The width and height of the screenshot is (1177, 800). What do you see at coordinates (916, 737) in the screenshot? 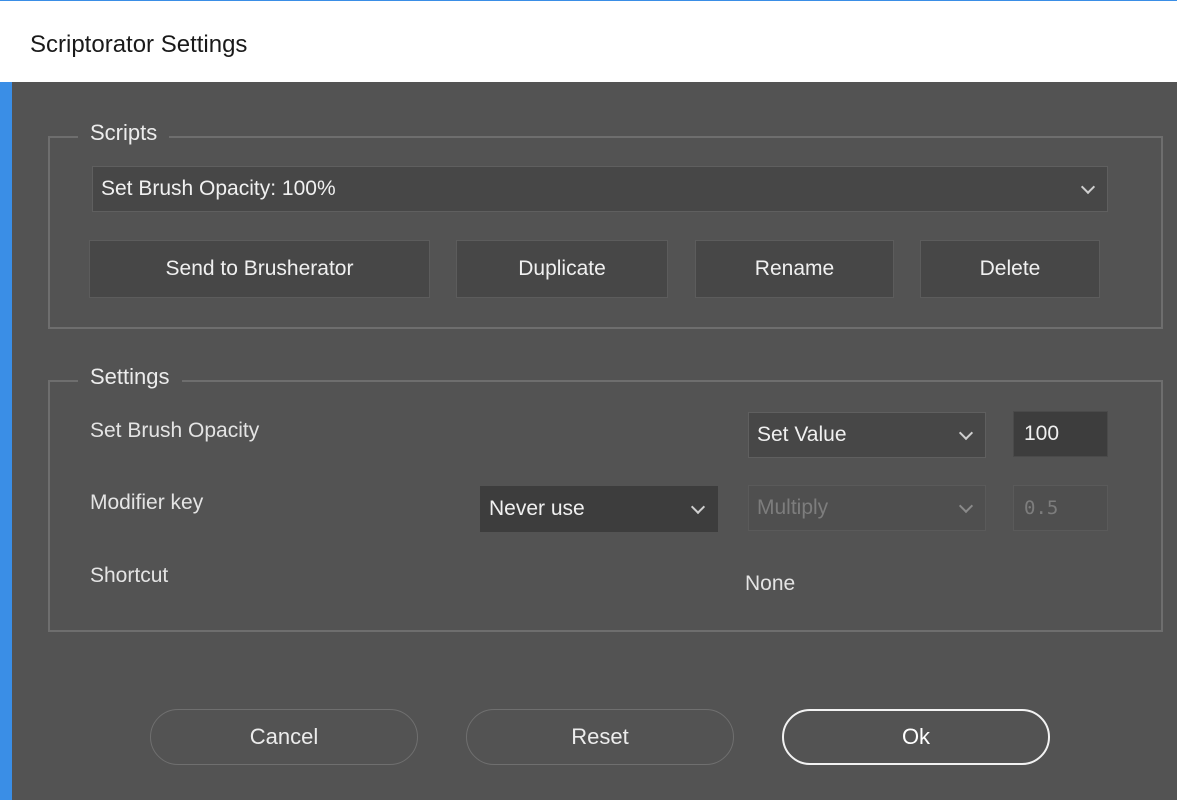
I see `ok-button: Ok` at bounding box center [916, 737].